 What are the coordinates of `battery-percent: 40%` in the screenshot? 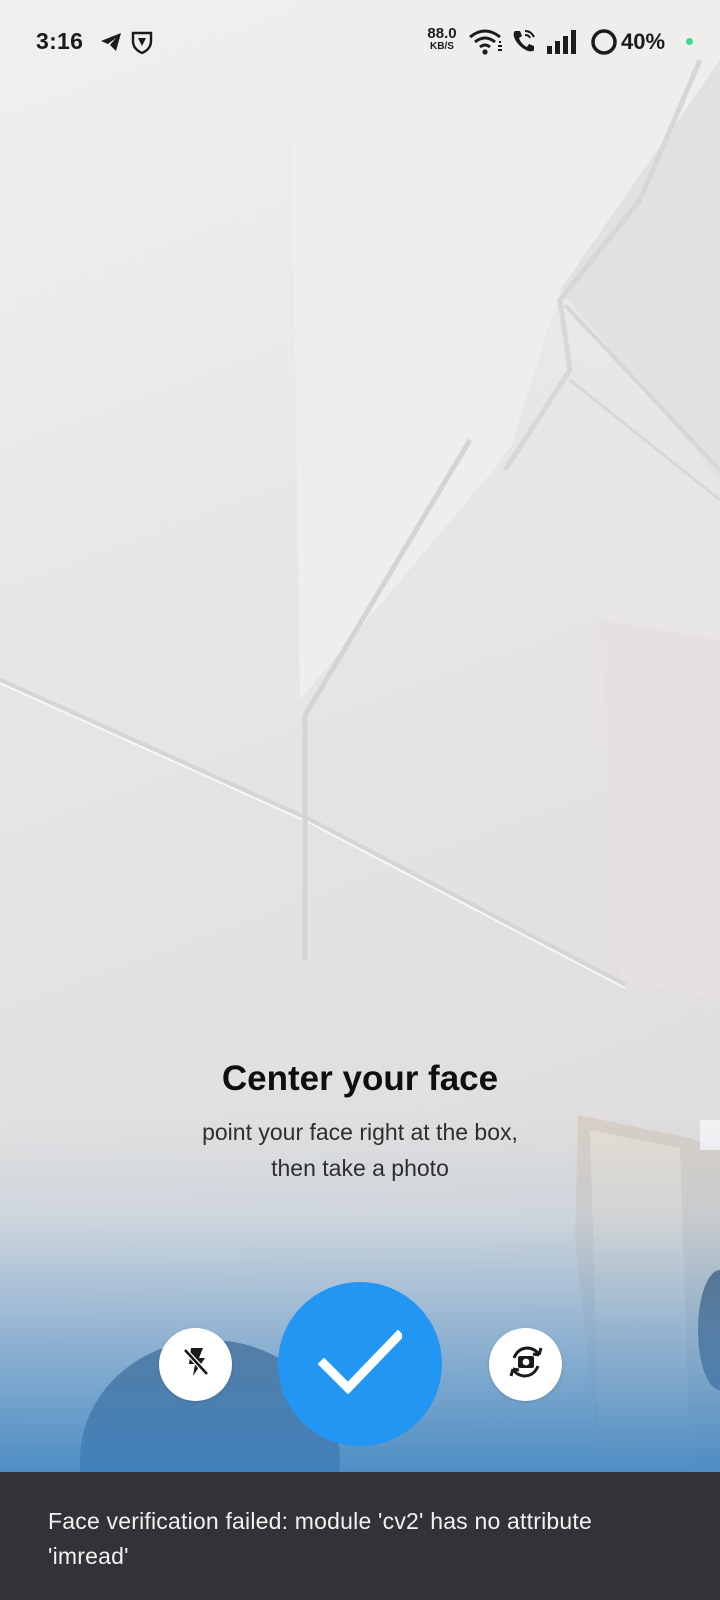 It's located at (643, 41).